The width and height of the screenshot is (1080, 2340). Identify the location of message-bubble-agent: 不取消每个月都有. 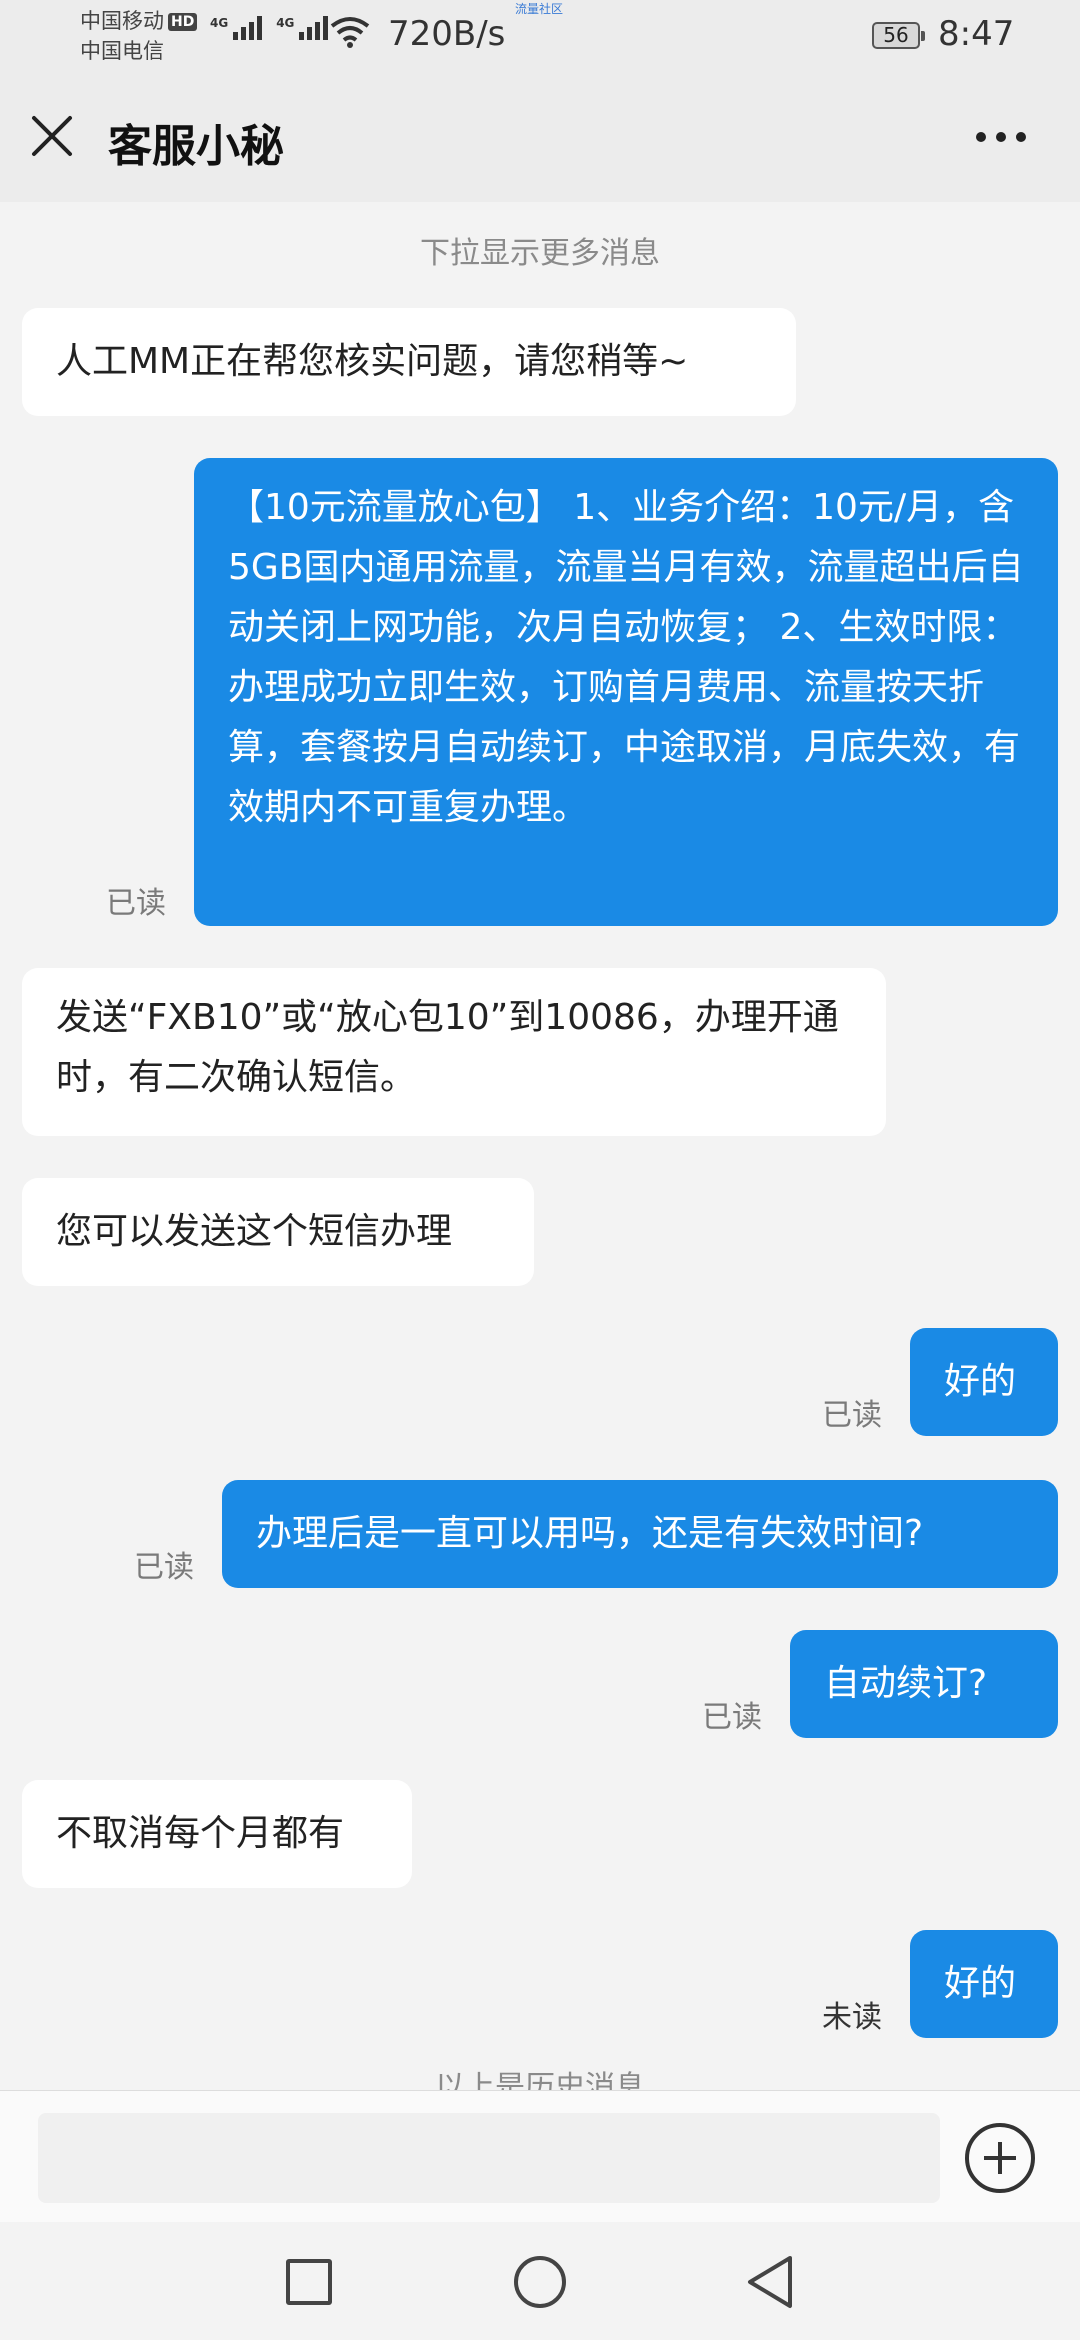
(217, 1834).